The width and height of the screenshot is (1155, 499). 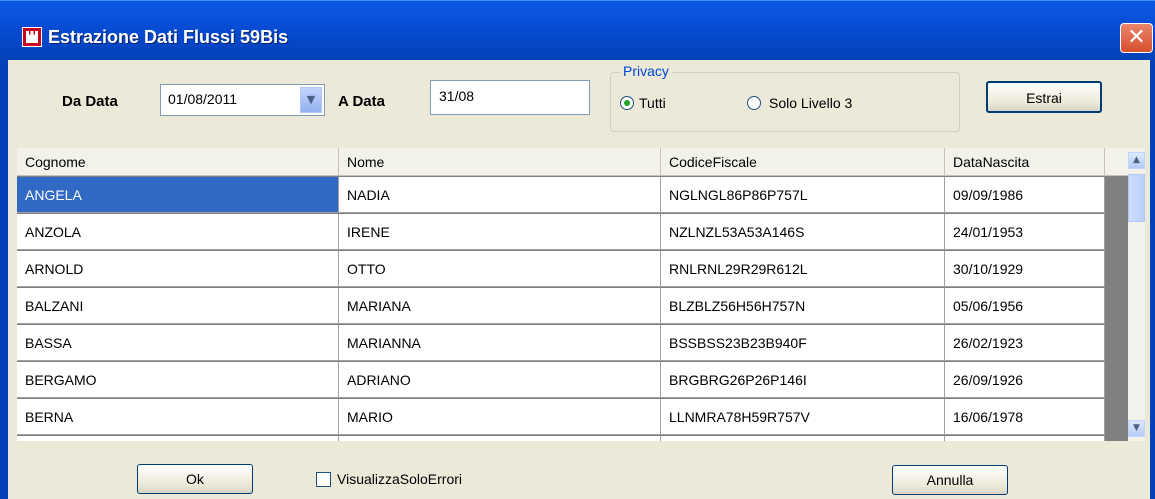 I want to click on a-data-field: 31/08, so click(x=510, y=97).